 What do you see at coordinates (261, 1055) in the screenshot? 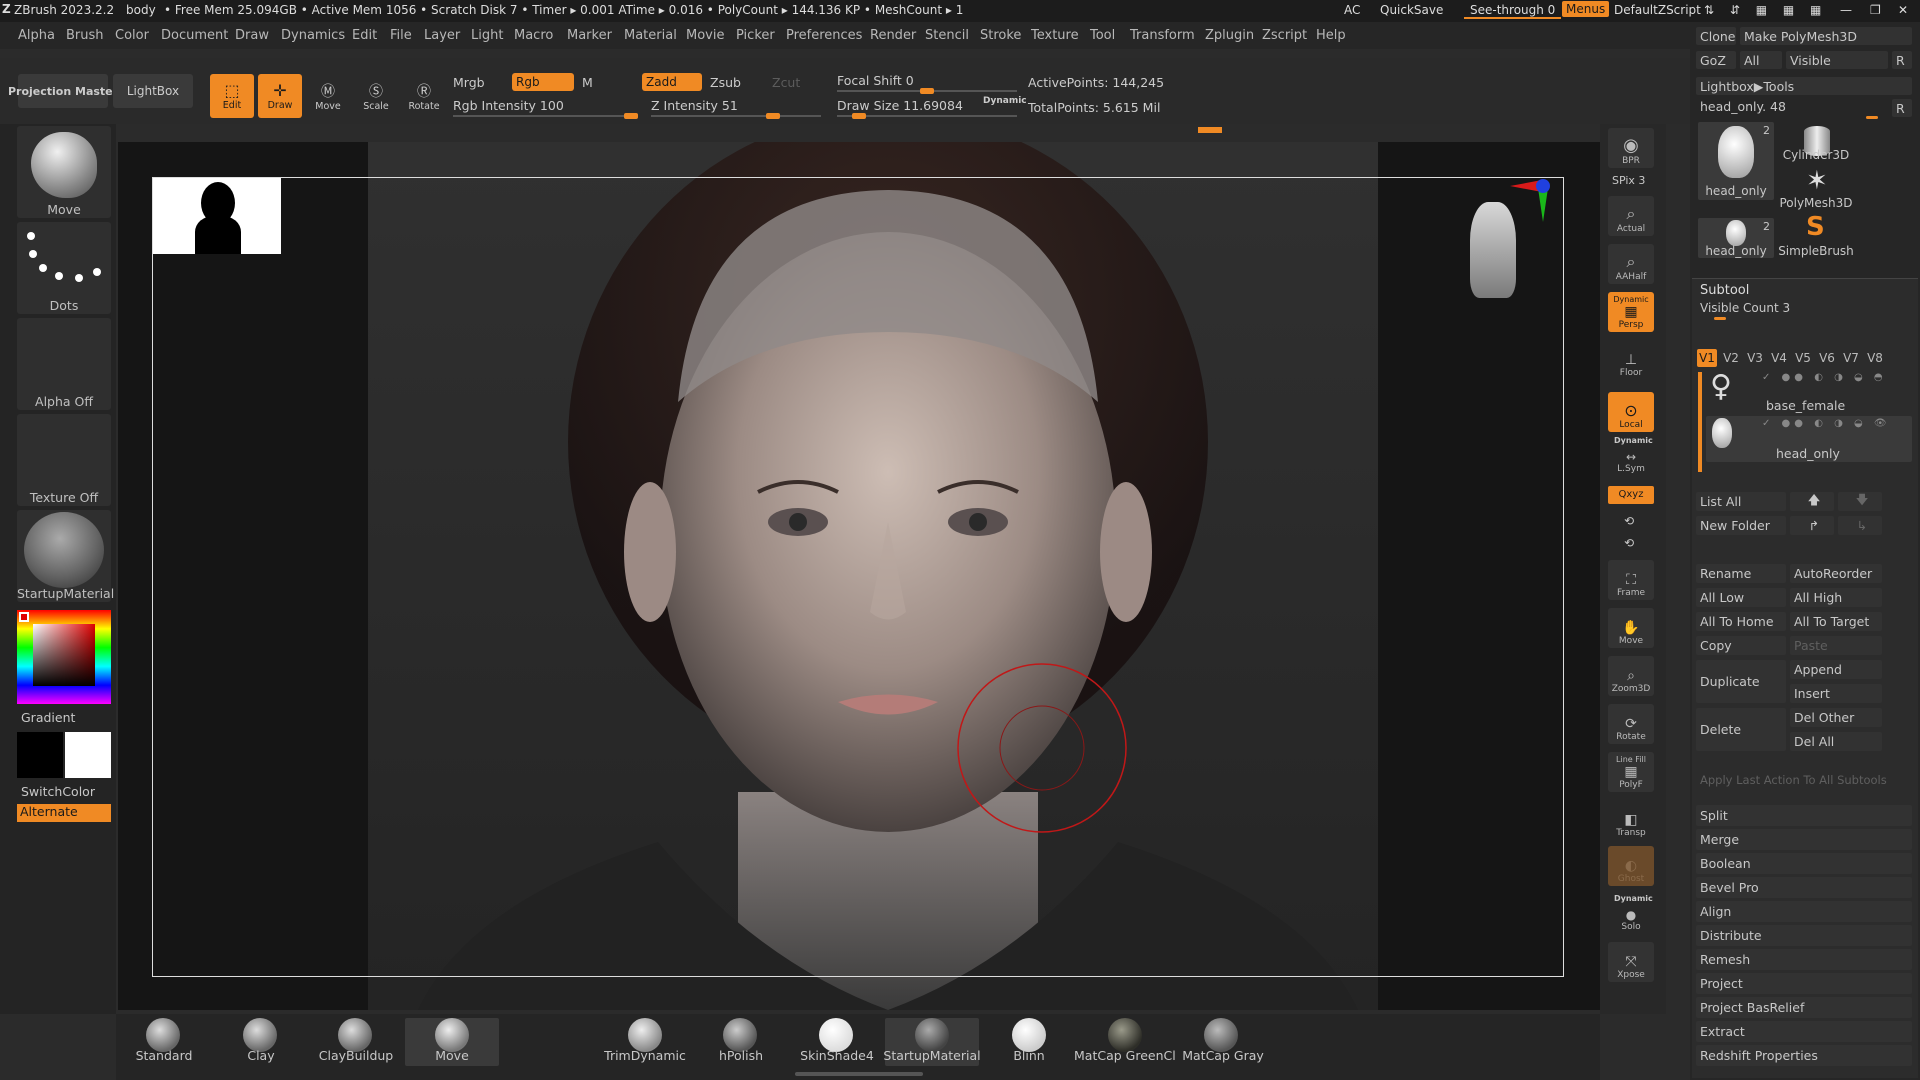
I see `clay-brush-label: Clay` at bounding box center [261, 1055].